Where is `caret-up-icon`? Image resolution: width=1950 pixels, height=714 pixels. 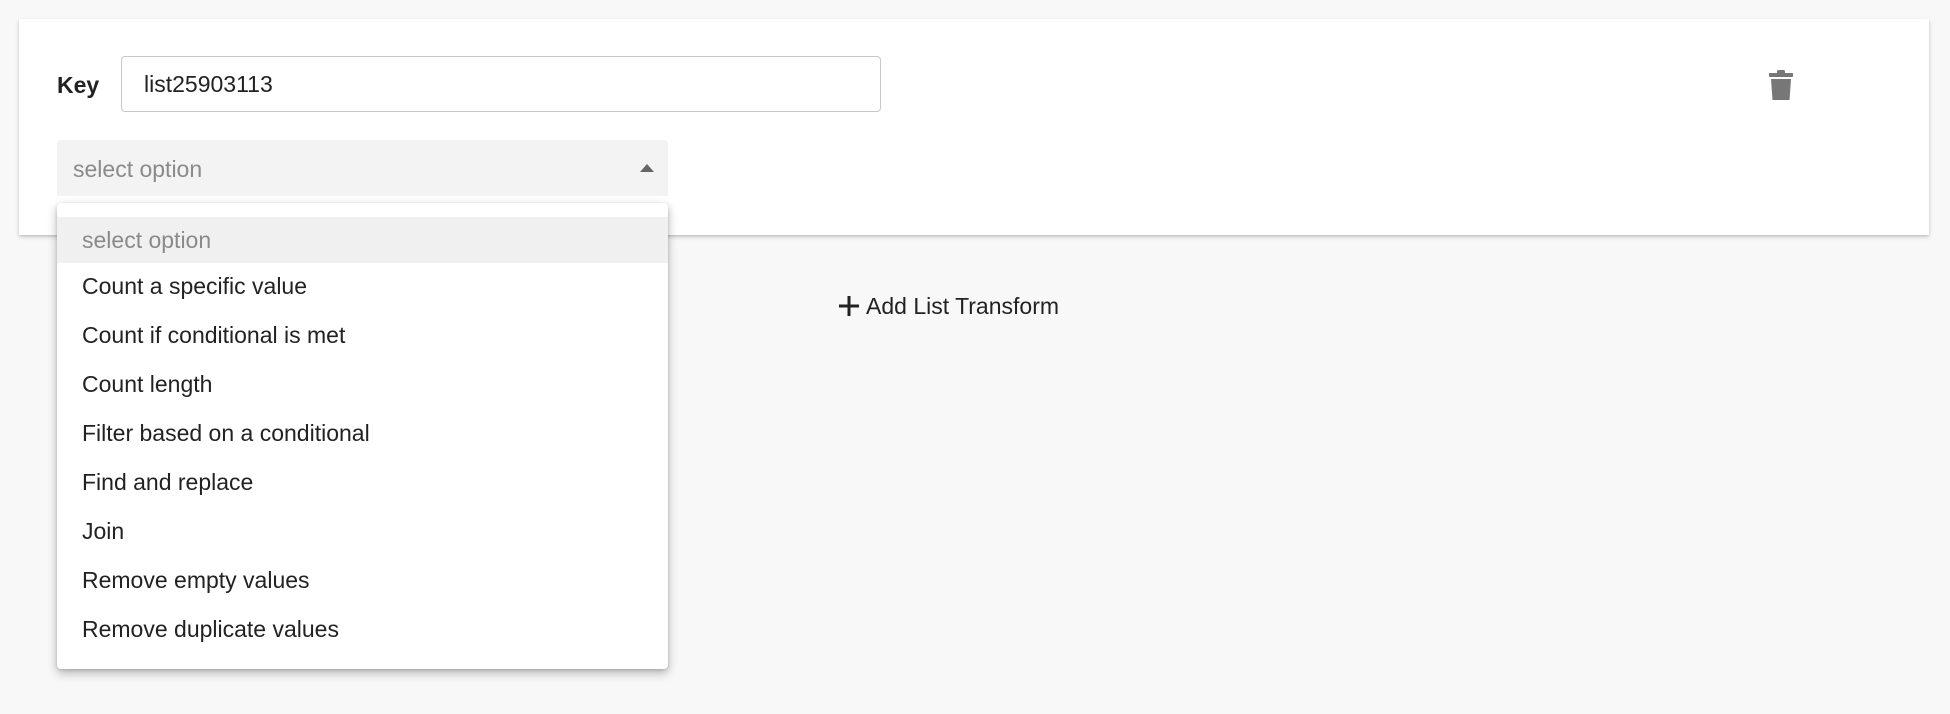 caret-up-icon is located at coordinates (647, 168).